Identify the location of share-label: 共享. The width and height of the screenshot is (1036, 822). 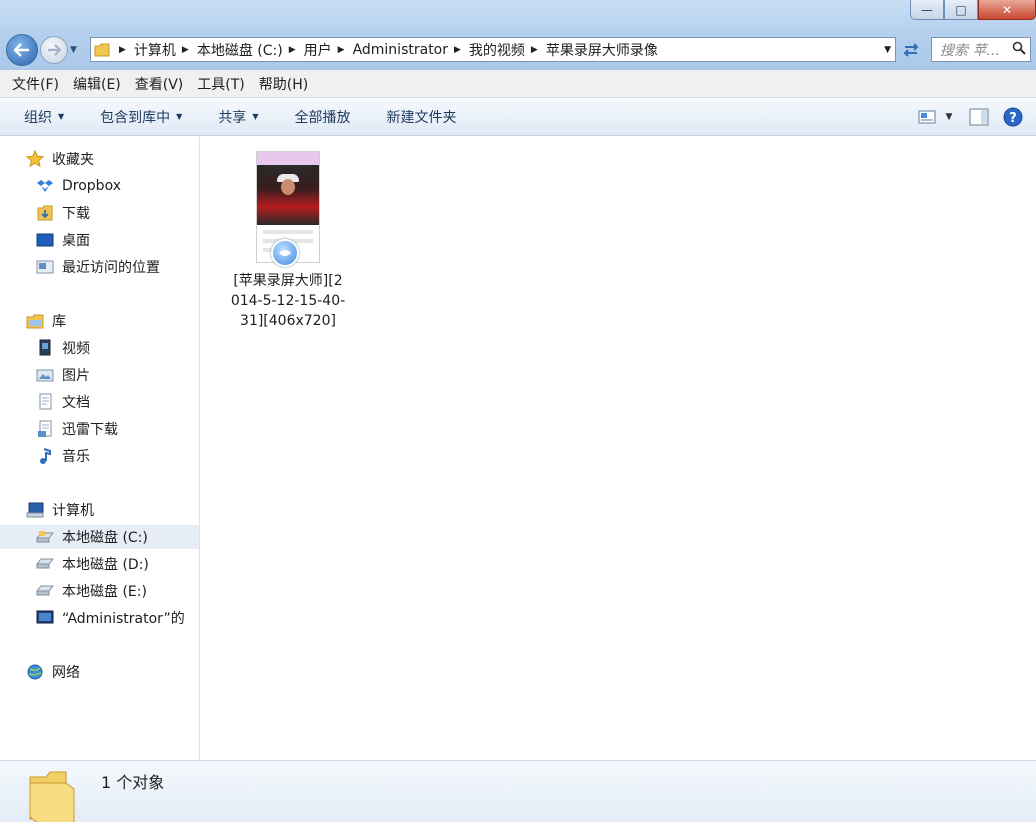
(232, 117).